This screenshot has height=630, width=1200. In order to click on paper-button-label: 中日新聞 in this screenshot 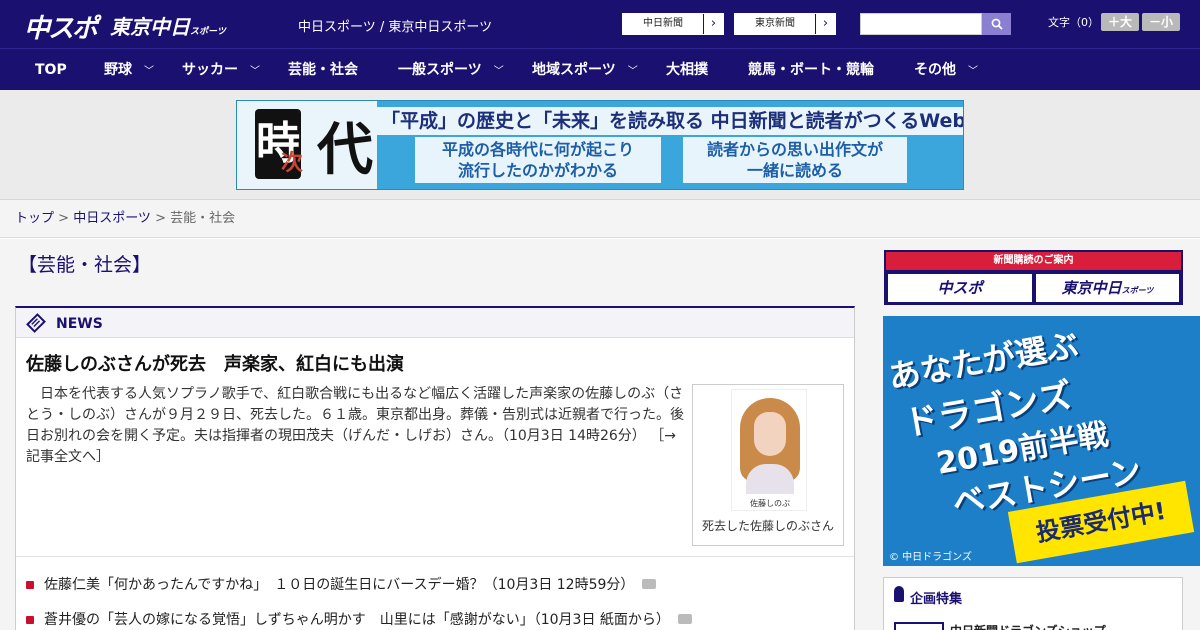, I will do `click(663, 23)`.